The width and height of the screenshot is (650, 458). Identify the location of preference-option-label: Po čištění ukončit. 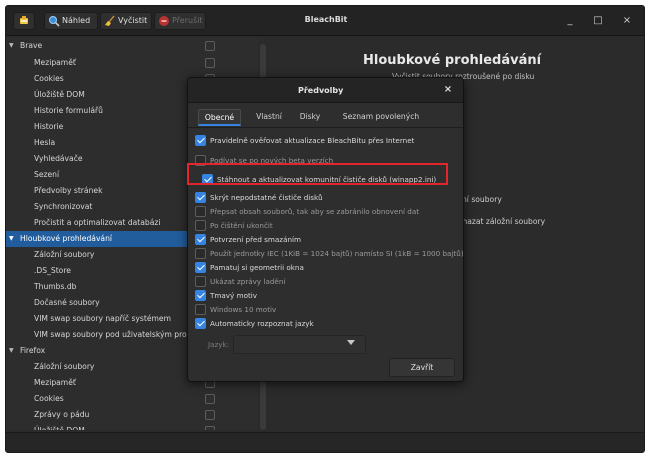
(241, 225).